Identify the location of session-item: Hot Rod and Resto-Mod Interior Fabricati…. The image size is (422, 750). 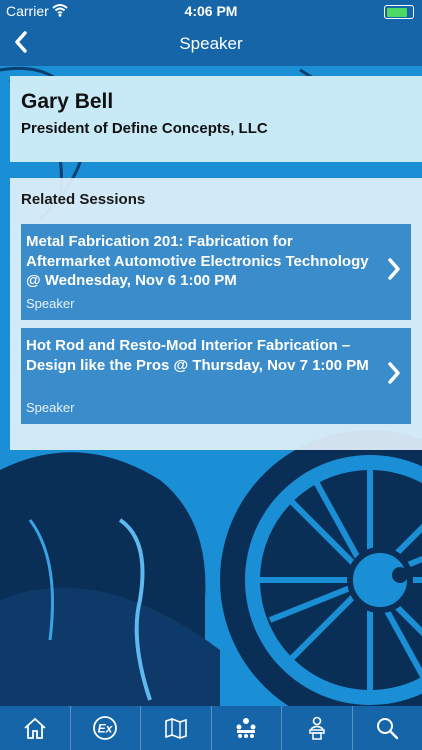
(216, 376).